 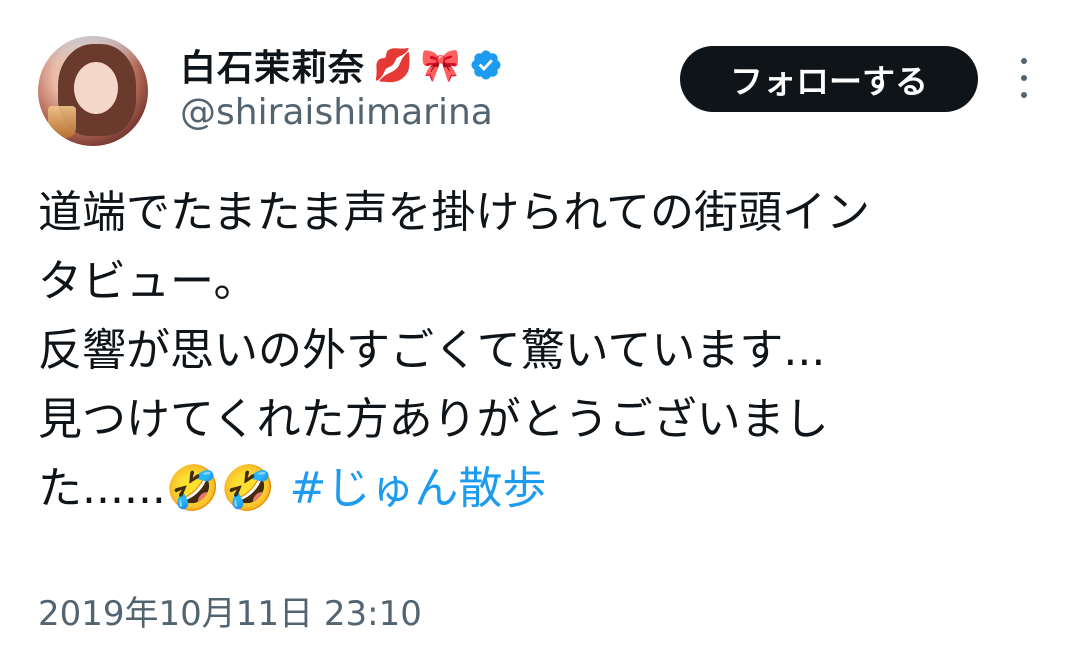 I want to click on tweet-text-line: 見つけてくれた方ありがとうございまし, so click(x=433, y=419).